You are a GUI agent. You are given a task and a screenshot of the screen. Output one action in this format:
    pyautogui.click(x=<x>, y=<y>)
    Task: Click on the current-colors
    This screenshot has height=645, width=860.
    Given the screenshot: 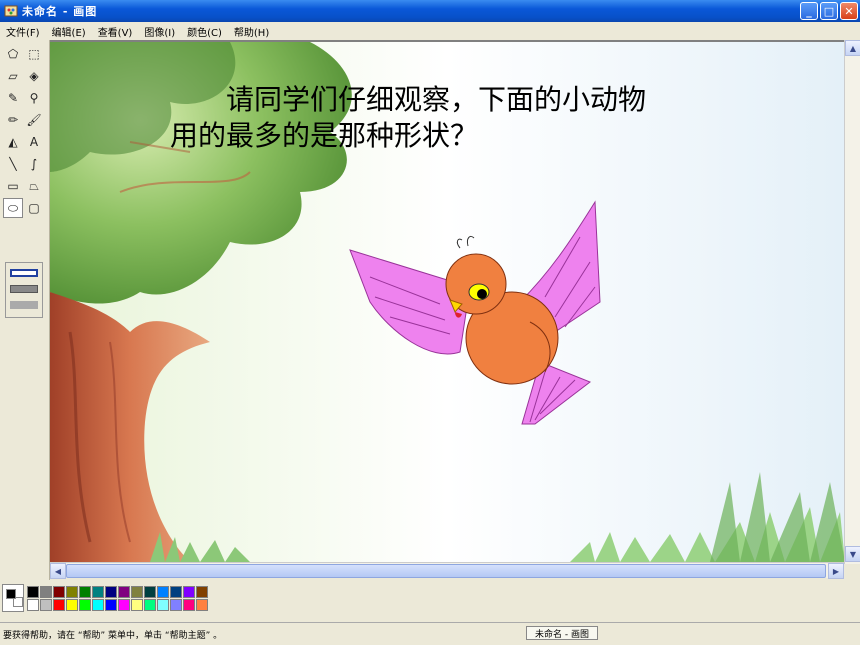 What is the action you would take?
    pyautogui.click(x=13, y=598)
    